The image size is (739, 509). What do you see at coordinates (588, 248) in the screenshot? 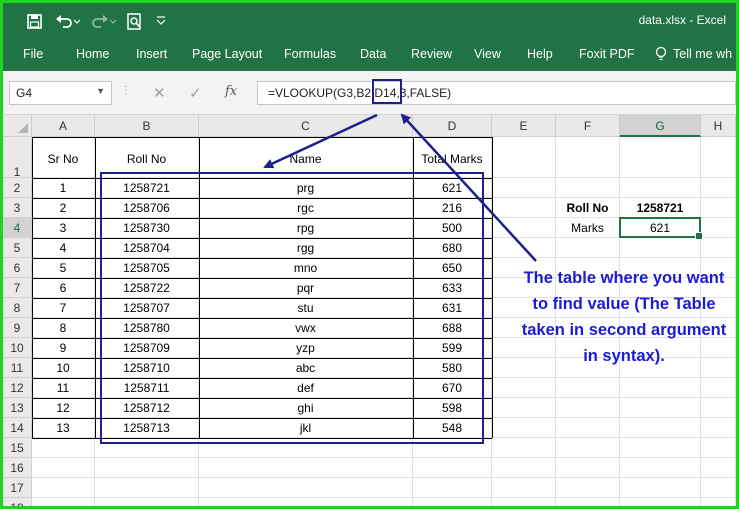
I see `cell-F5` at bounding box center [588, 248].